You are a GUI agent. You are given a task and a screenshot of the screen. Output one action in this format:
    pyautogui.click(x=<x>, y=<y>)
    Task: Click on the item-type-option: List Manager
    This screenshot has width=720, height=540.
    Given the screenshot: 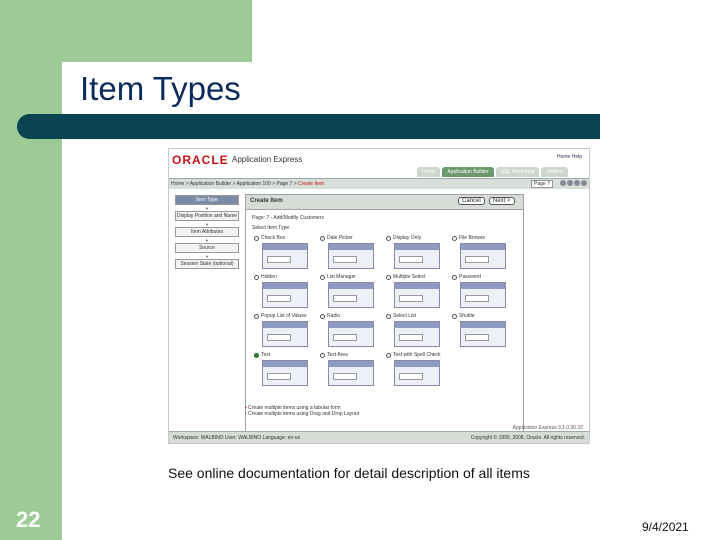 What is the action you would take?
    pyautogui.click(x=353, y=293)
    